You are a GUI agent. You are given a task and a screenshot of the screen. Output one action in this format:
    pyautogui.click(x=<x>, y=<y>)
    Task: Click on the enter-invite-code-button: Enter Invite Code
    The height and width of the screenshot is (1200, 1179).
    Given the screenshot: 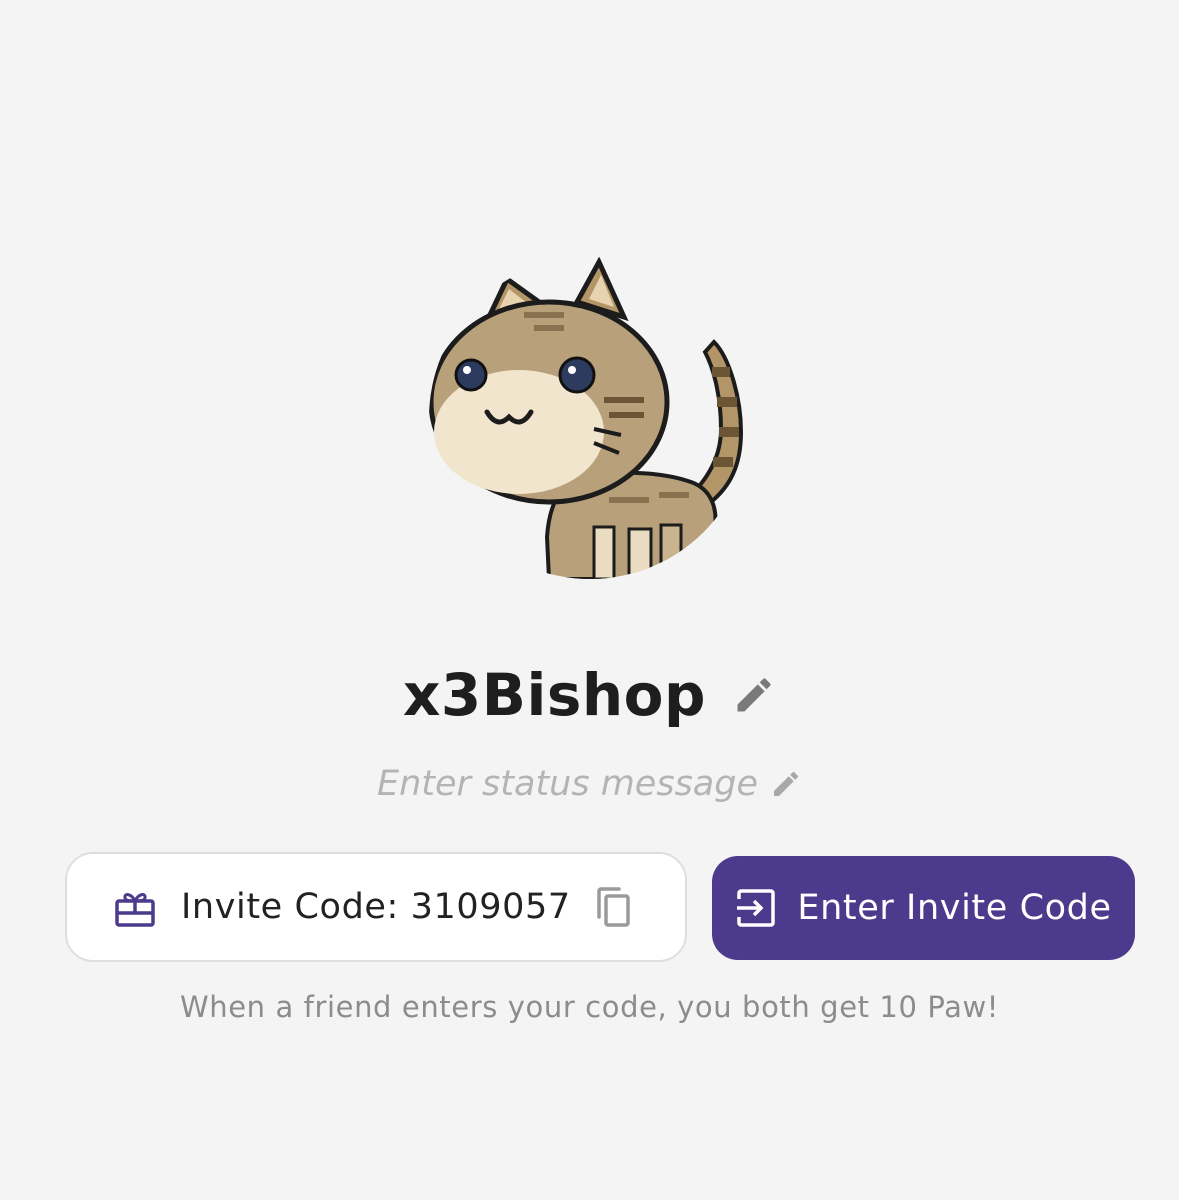 What is the action you would take?
    pyautogui.click(x=923, y=908)
    